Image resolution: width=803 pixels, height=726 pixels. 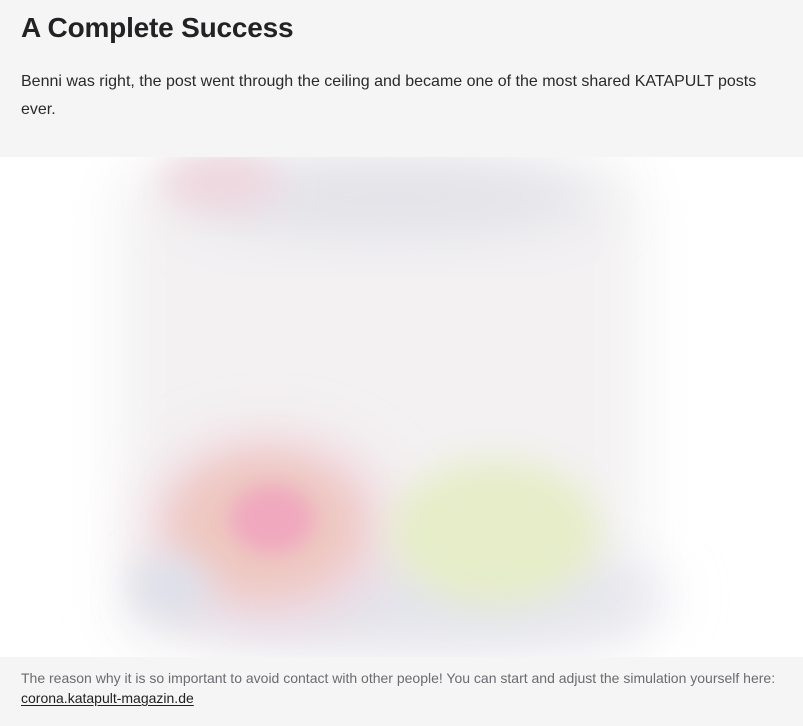 I want to click on simulation-link: corona.katapult-magazin.de, so click(x=107, y=698).